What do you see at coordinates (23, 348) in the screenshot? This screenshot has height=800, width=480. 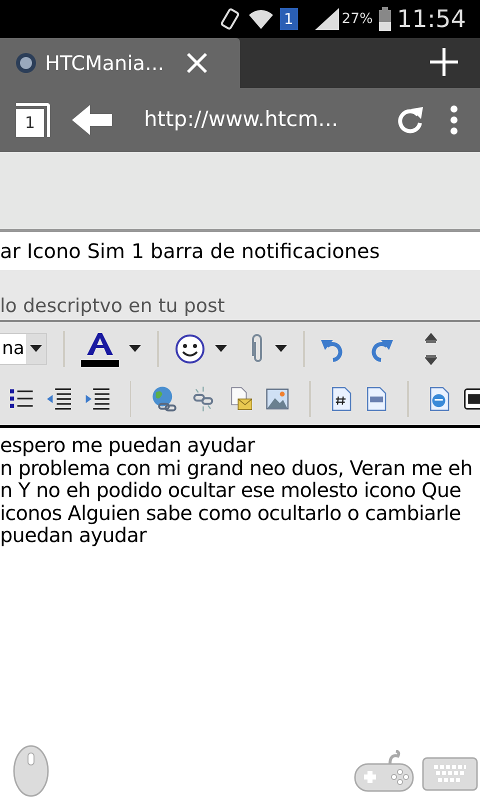 I see `font-select: na` at bounding box center [23, 348].